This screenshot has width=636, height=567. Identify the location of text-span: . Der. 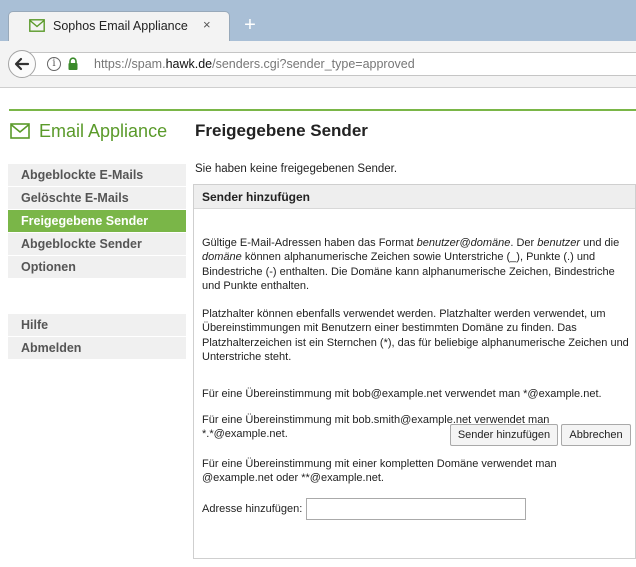
(524, 243).